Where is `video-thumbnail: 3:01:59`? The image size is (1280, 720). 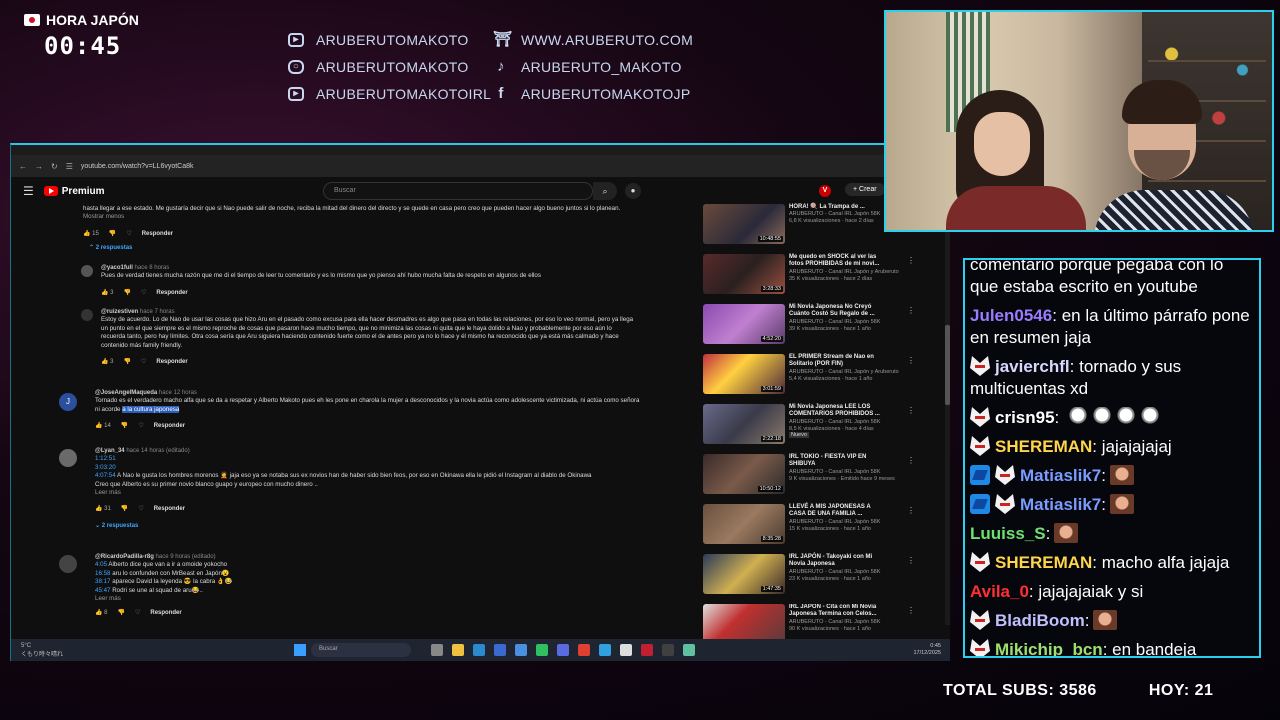 video-thumbnail: 3:01:59 is located at coordinates (744, 374).